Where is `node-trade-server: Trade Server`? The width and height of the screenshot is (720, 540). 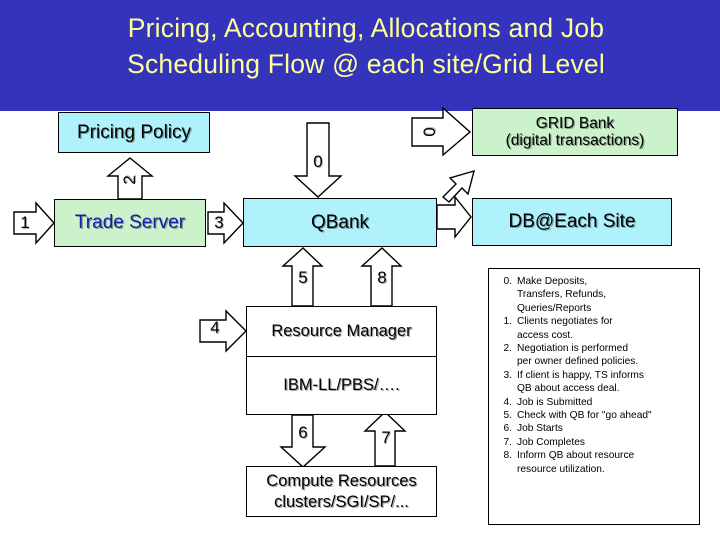 node-trade-server: Trade Server is located at coordinates (130, 223).